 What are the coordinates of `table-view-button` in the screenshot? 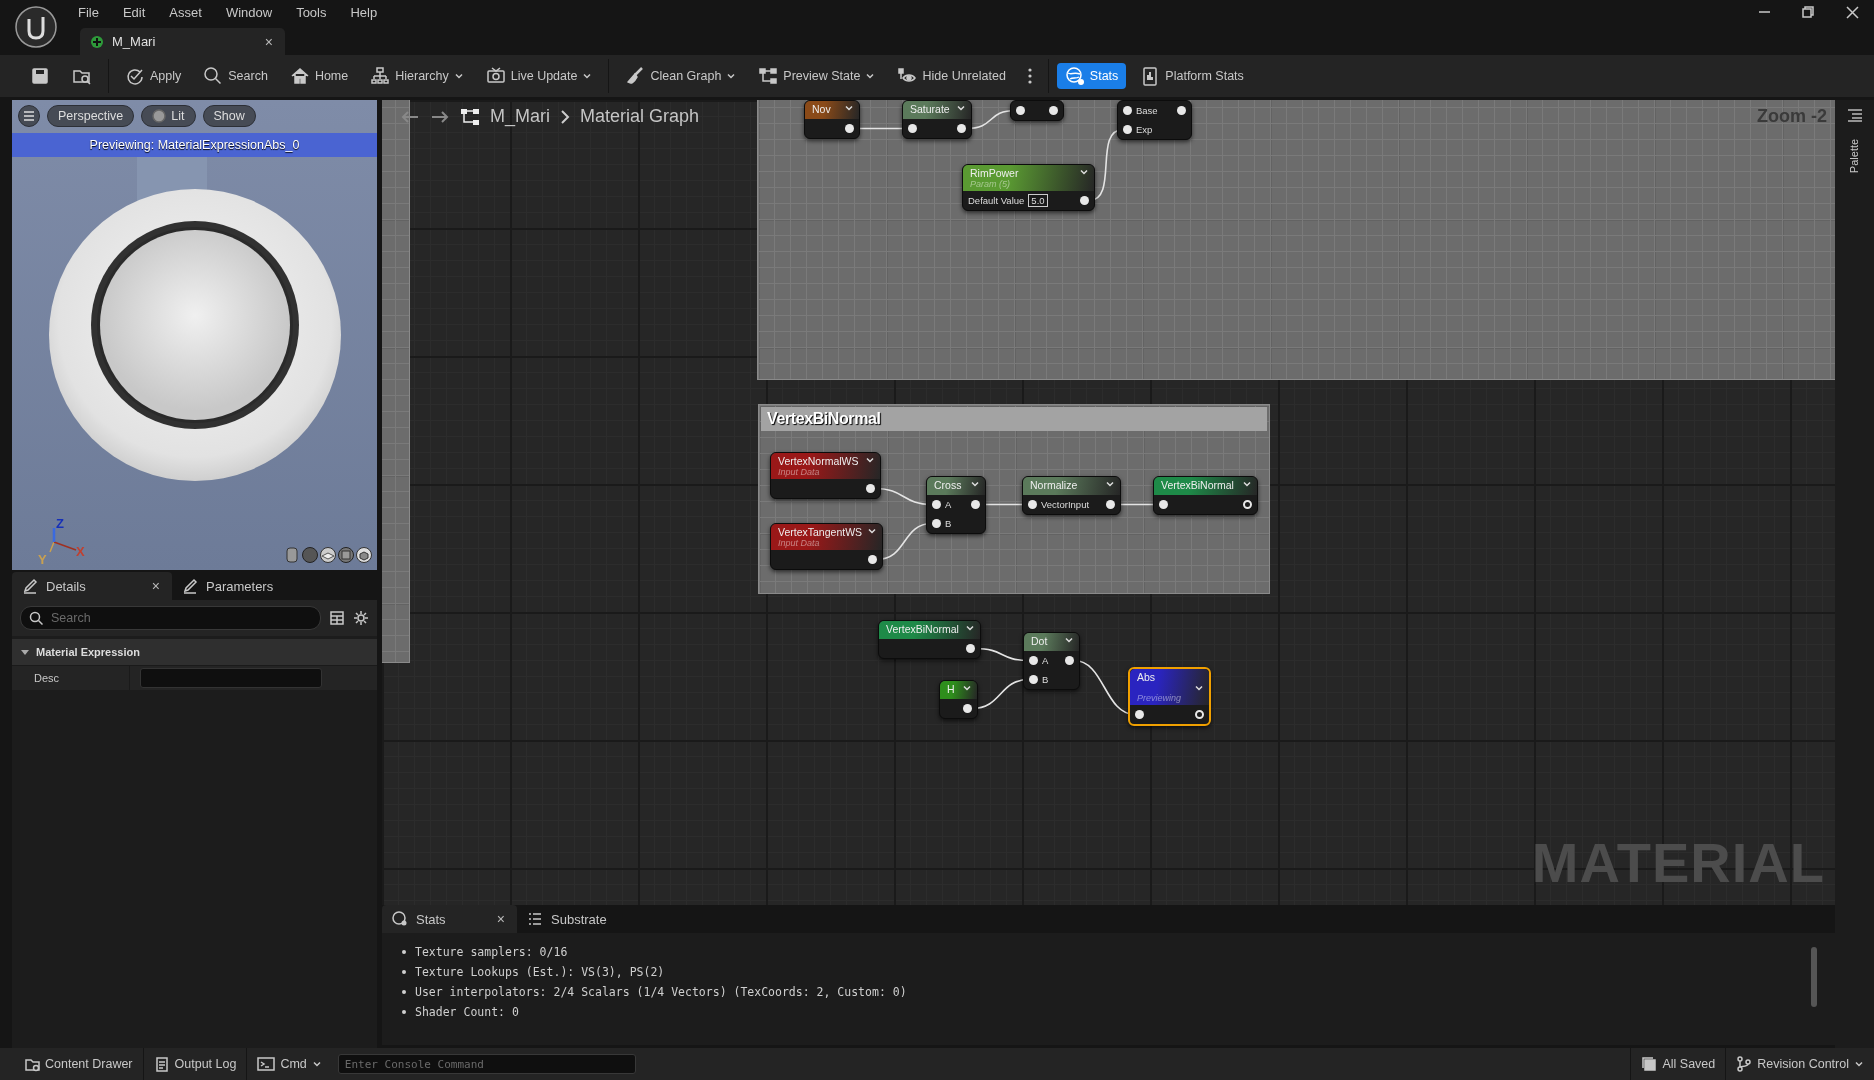 It's located at (337, 618).